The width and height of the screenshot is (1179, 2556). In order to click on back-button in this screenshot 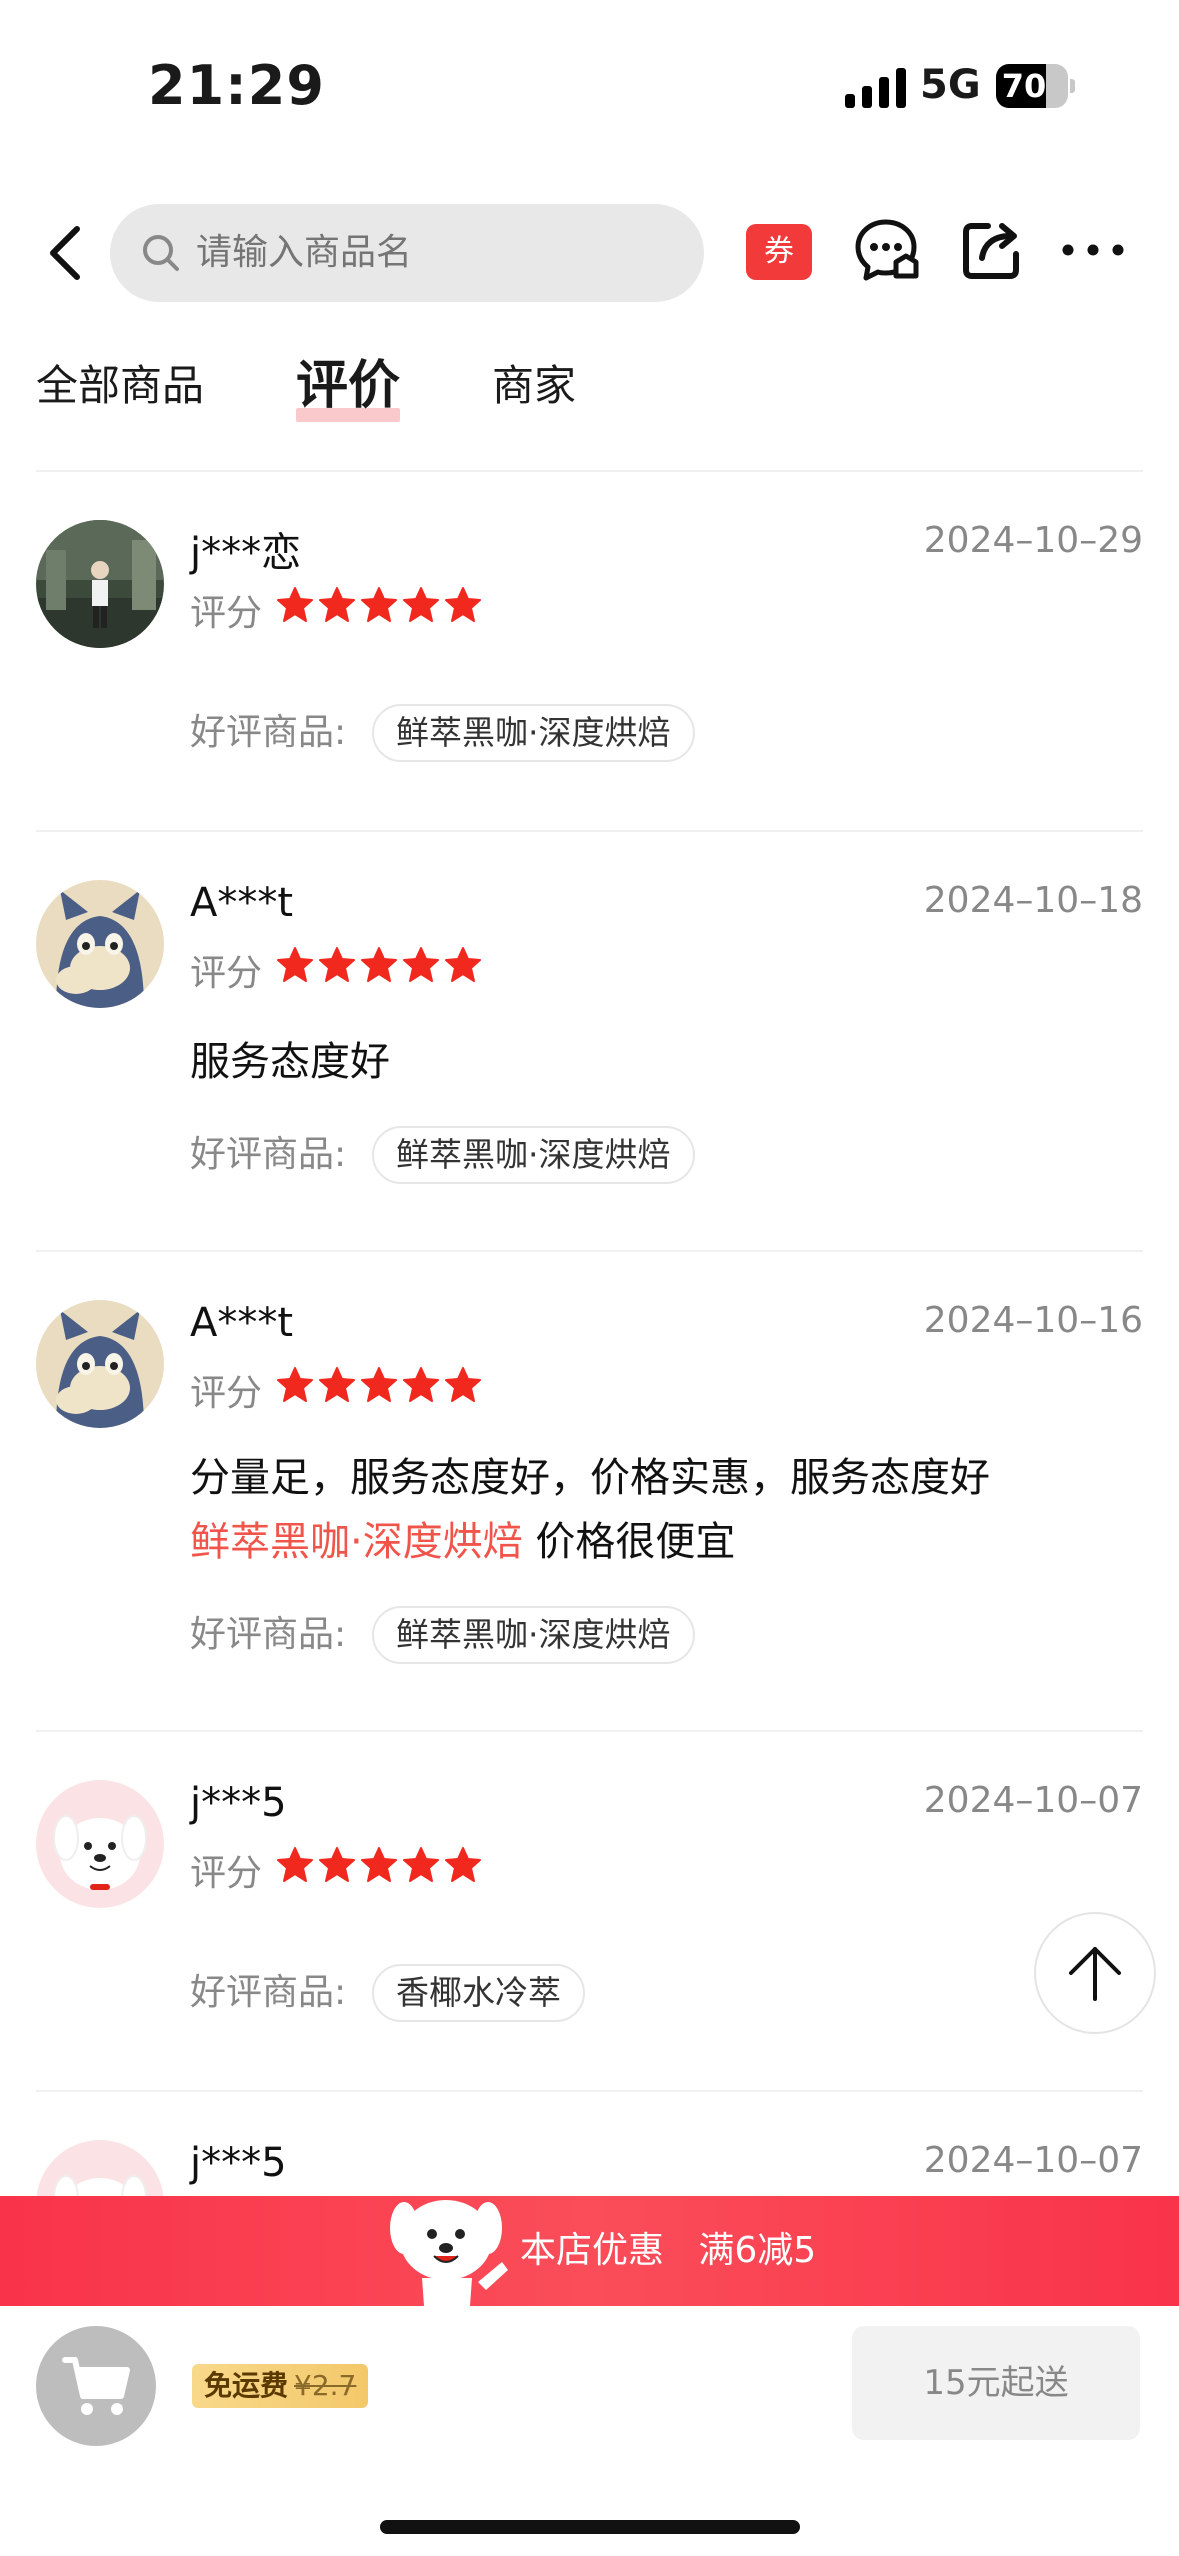, I will do `click(65, 253)`.